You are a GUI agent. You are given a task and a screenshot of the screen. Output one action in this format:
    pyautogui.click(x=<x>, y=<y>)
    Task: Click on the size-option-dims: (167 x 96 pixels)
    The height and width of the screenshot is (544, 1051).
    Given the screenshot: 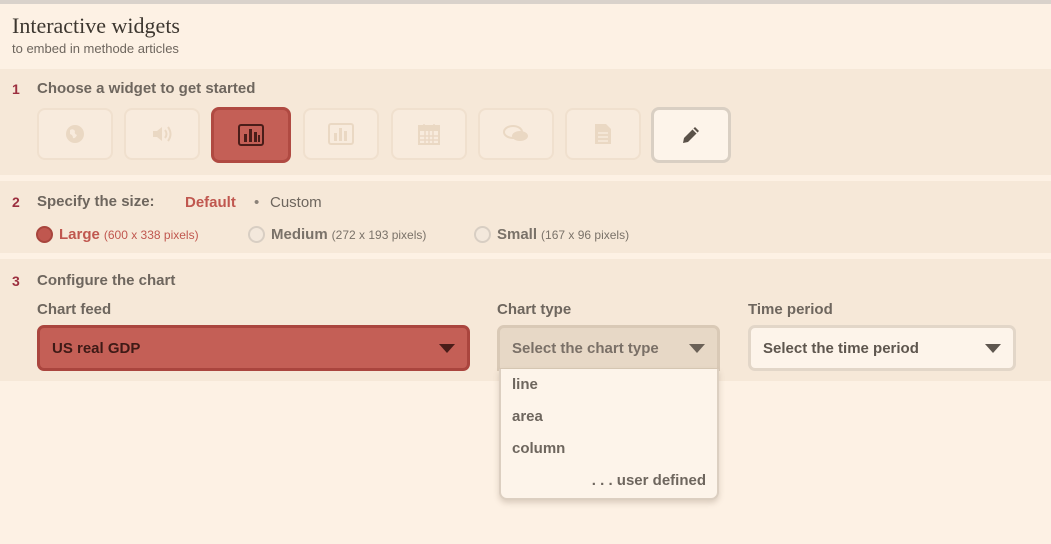 What is the action you would take?
    pyautogui.click(x=585, y=234)
    